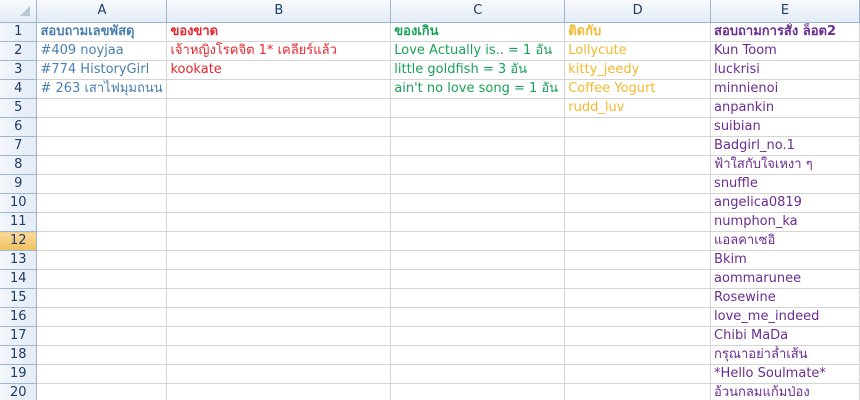 The height and width of the screenshot is (400, 860). What do you see at coordinates (279, 11) in the screenshot?
I see `column-header-b: B` at bounding box center [279, 11].